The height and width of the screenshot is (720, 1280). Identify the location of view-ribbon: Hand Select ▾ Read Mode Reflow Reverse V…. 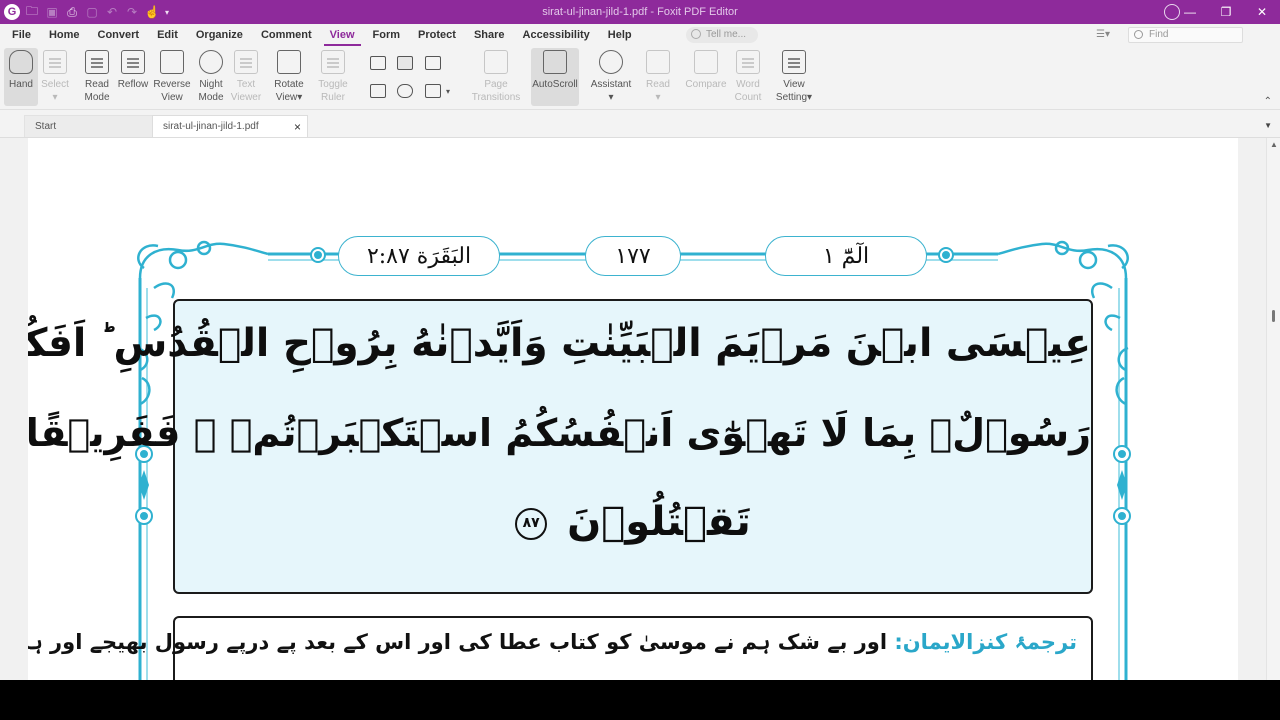
(640, 78).